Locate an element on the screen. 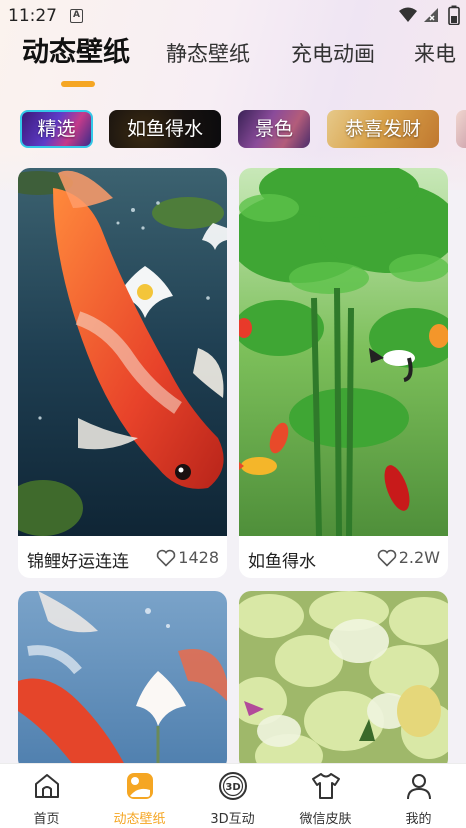 The image size is (466, 828). chip-good-fortune: 恭喜发财 is located at coordinates (383, 129).